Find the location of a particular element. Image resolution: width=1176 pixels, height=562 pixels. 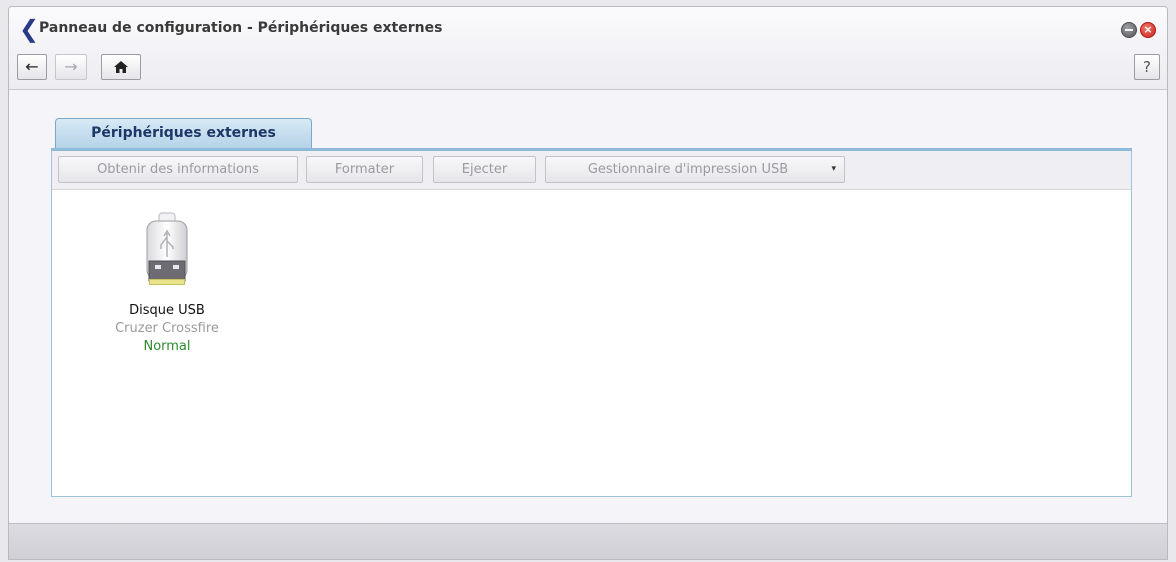

arrow-right-icon: → is located at coordinates (71, 66).